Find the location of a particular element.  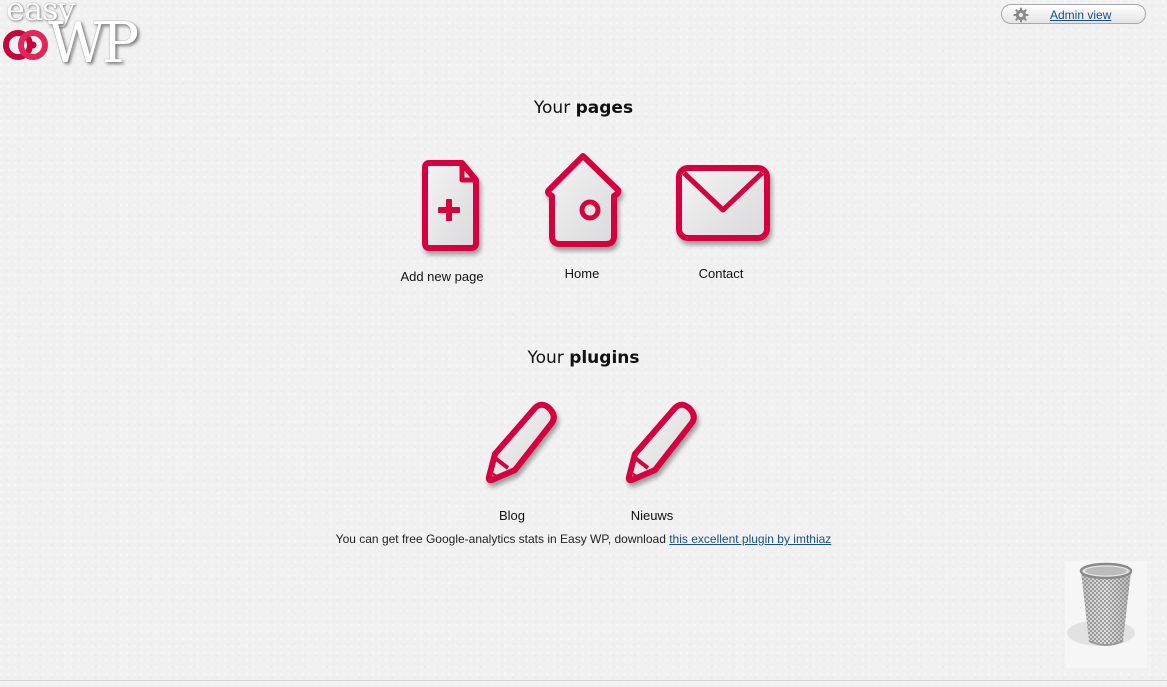

page-label-home: Home is located at coordinates (582, 273).